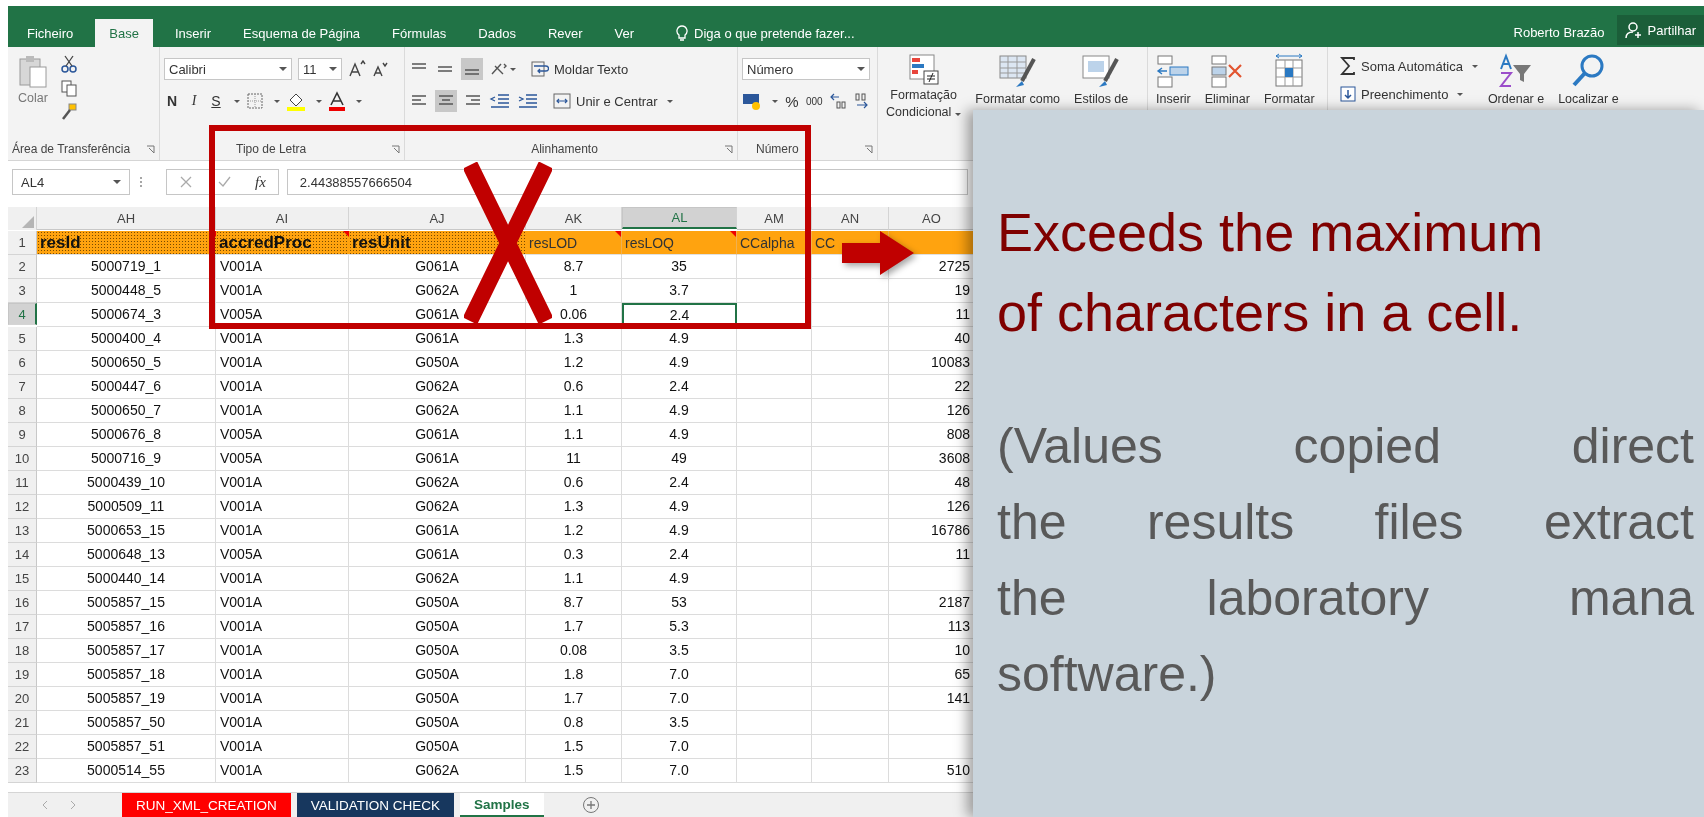 The image size is (1704, 817). What do you see at coordinates (1173, 79) in the screenshot?
I see `insert-cells-button: Inserir` at bounding box center [1173, 79].